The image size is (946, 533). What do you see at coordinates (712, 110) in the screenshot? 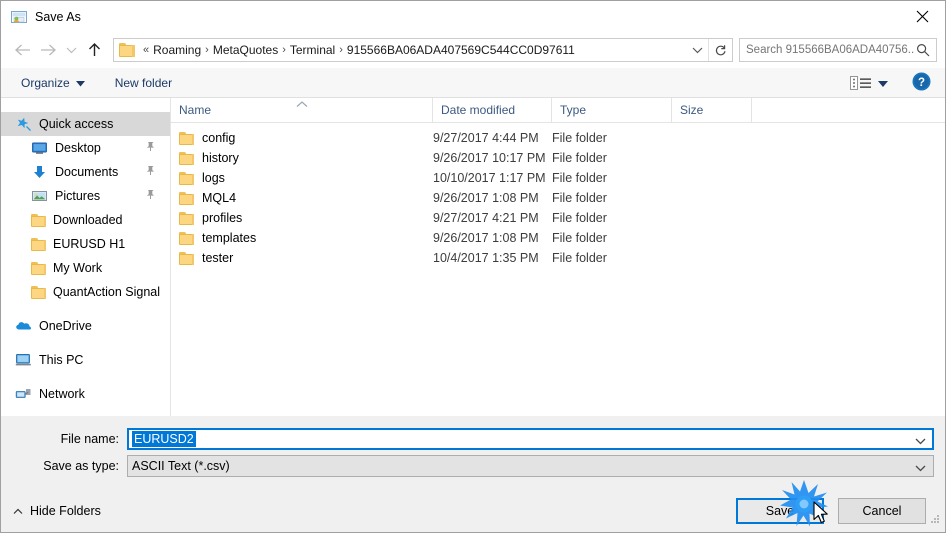
I see `column-header-size: Size` at bounding box center [712, 110].